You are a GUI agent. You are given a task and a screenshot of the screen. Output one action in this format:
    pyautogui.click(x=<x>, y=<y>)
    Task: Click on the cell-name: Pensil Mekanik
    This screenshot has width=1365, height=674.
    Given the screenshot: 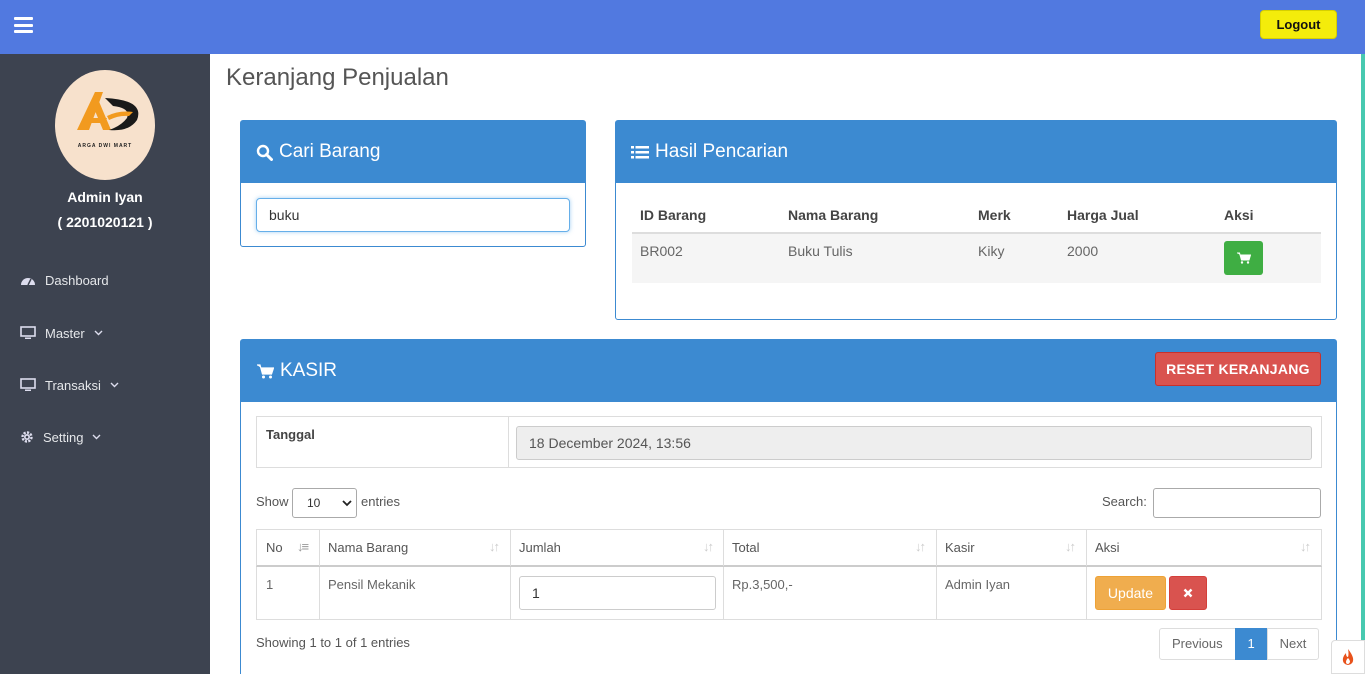 What is the action you would take?
    pyautogui.click(x=372, y=584)
    